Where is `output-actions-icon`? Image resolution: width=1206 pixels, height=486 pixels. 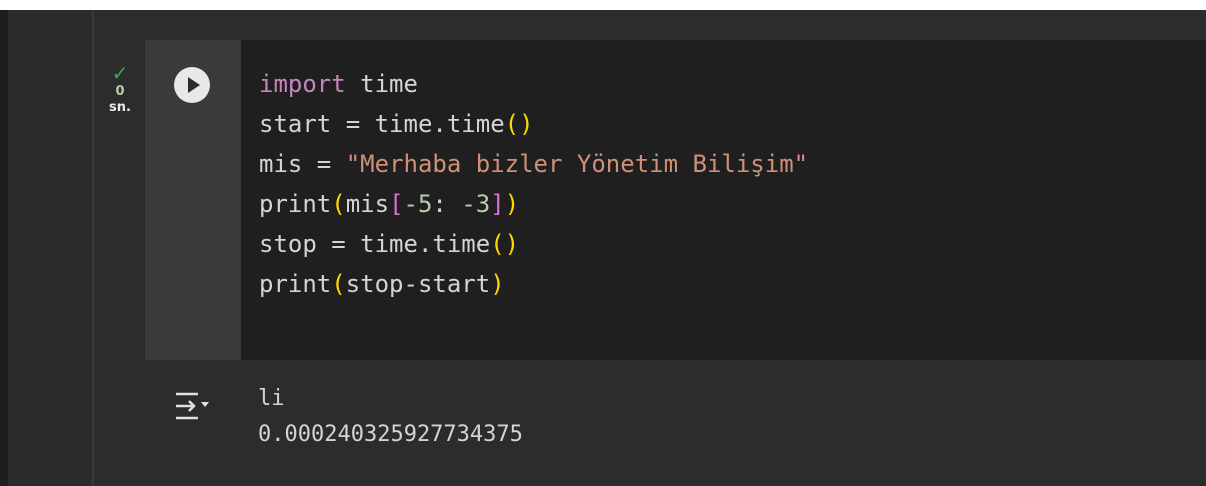 output-actions-icon is located at coordinates (192, 406).